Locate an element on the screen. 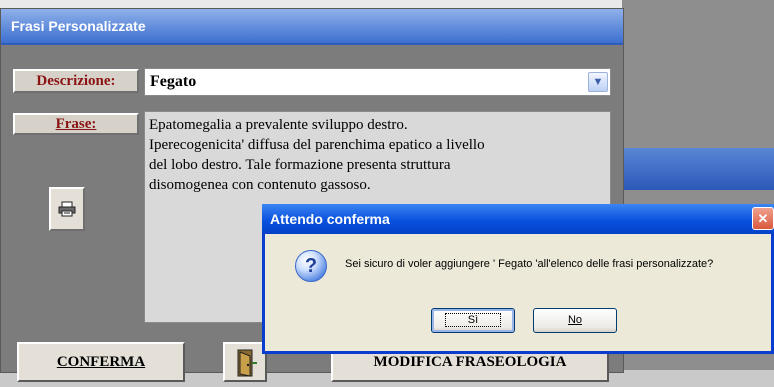 This screenshot has width=774, height=387. window-title: Frasi Personalizzate is located at coordinates (312, 27).